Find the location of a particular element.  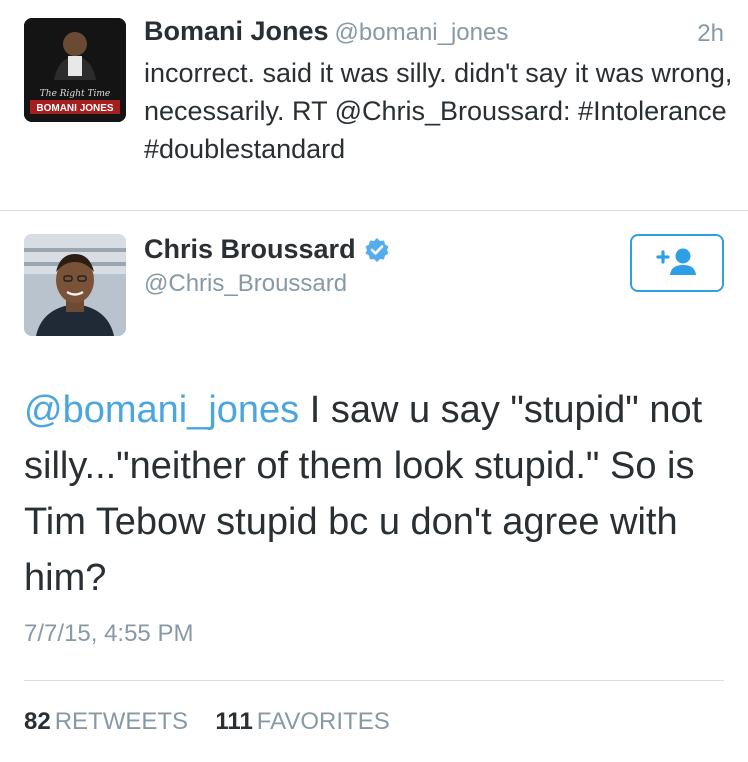

tweet-stats: 82 RETWEETS 111 FAVORITES is located at coordinates (207, 722).